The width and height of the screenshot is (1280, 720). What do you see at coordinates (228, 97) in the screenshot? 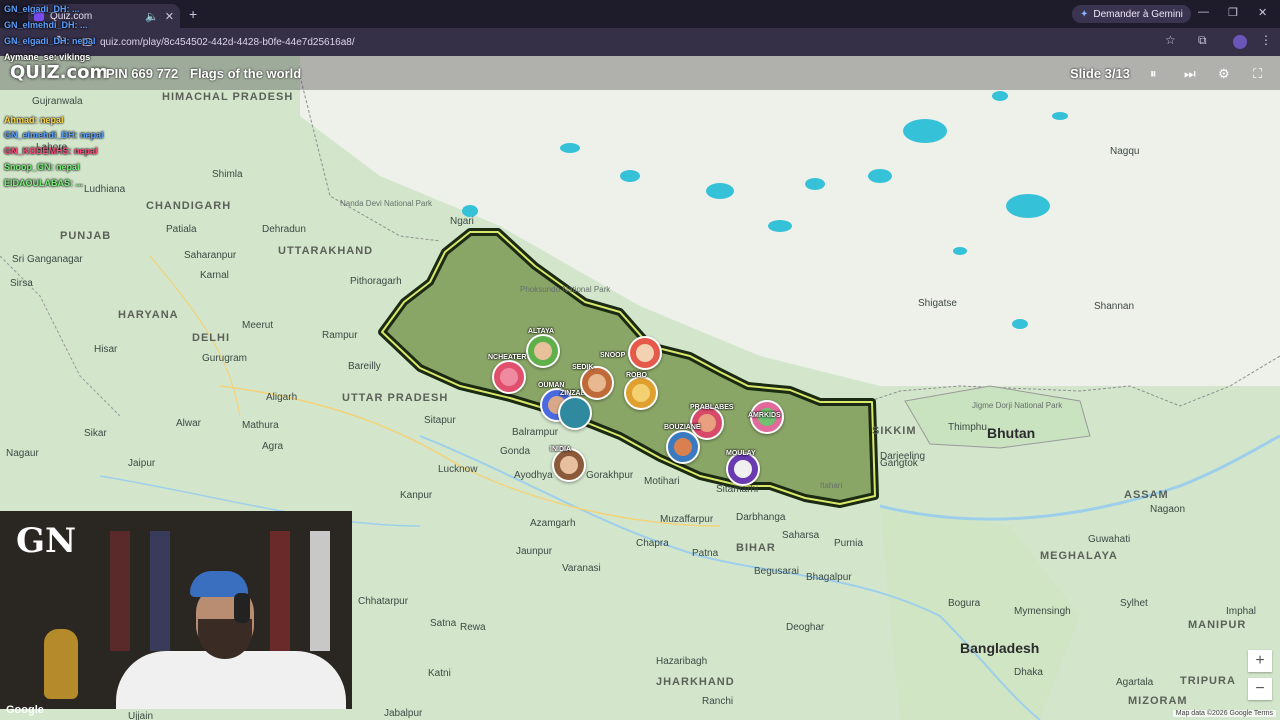
I see `region-label: HIMACHAL PRADESH` at bounding box center [228, 97].